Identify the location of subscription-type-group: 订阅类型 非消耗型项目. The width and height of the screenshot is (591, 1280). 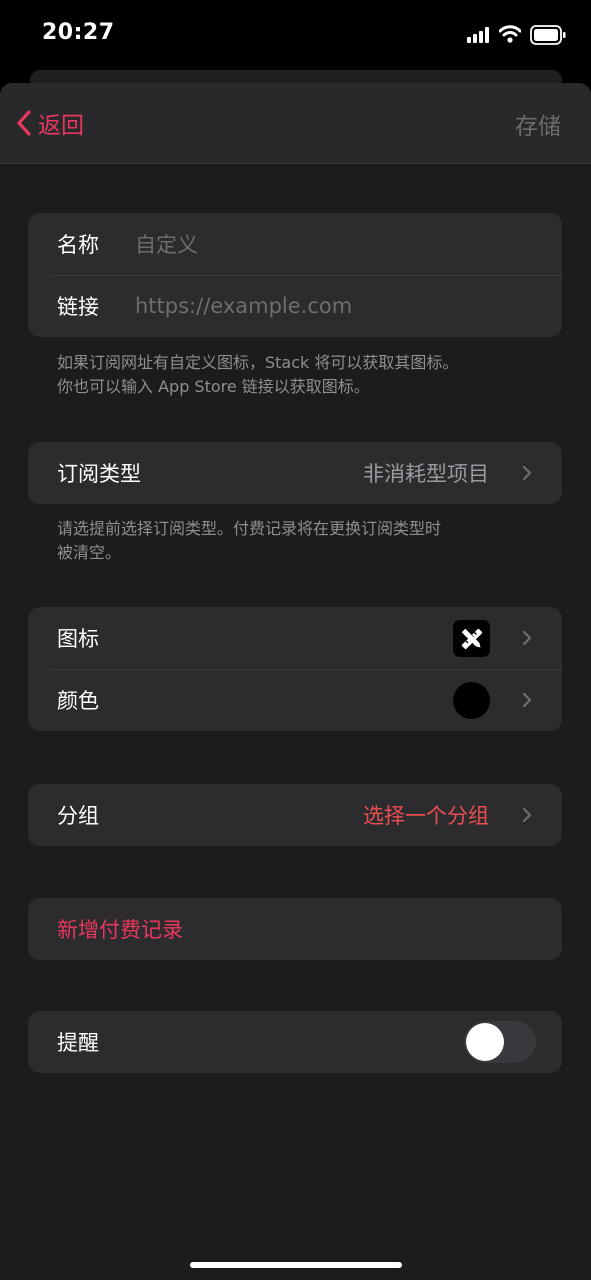
(295, 473).